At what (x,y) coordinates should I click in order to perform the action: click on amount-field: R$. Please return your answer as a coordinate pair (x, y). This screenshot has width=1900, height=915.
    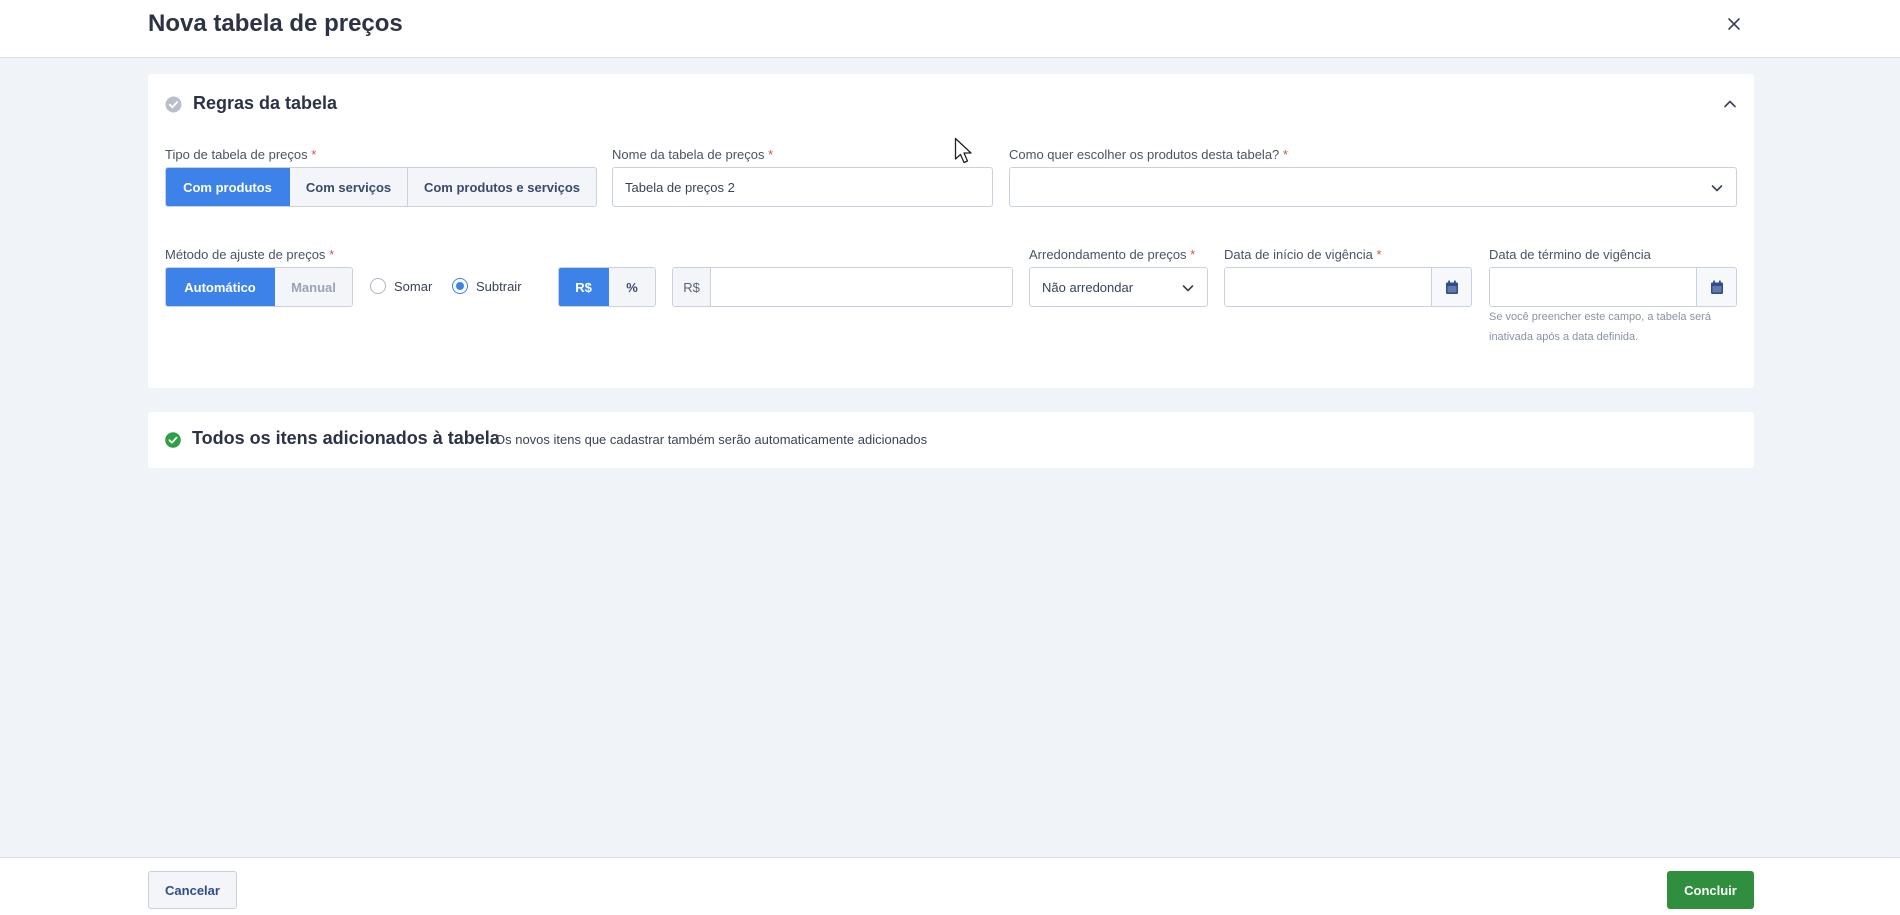
    Looking at the image, I should click on (842, 287).